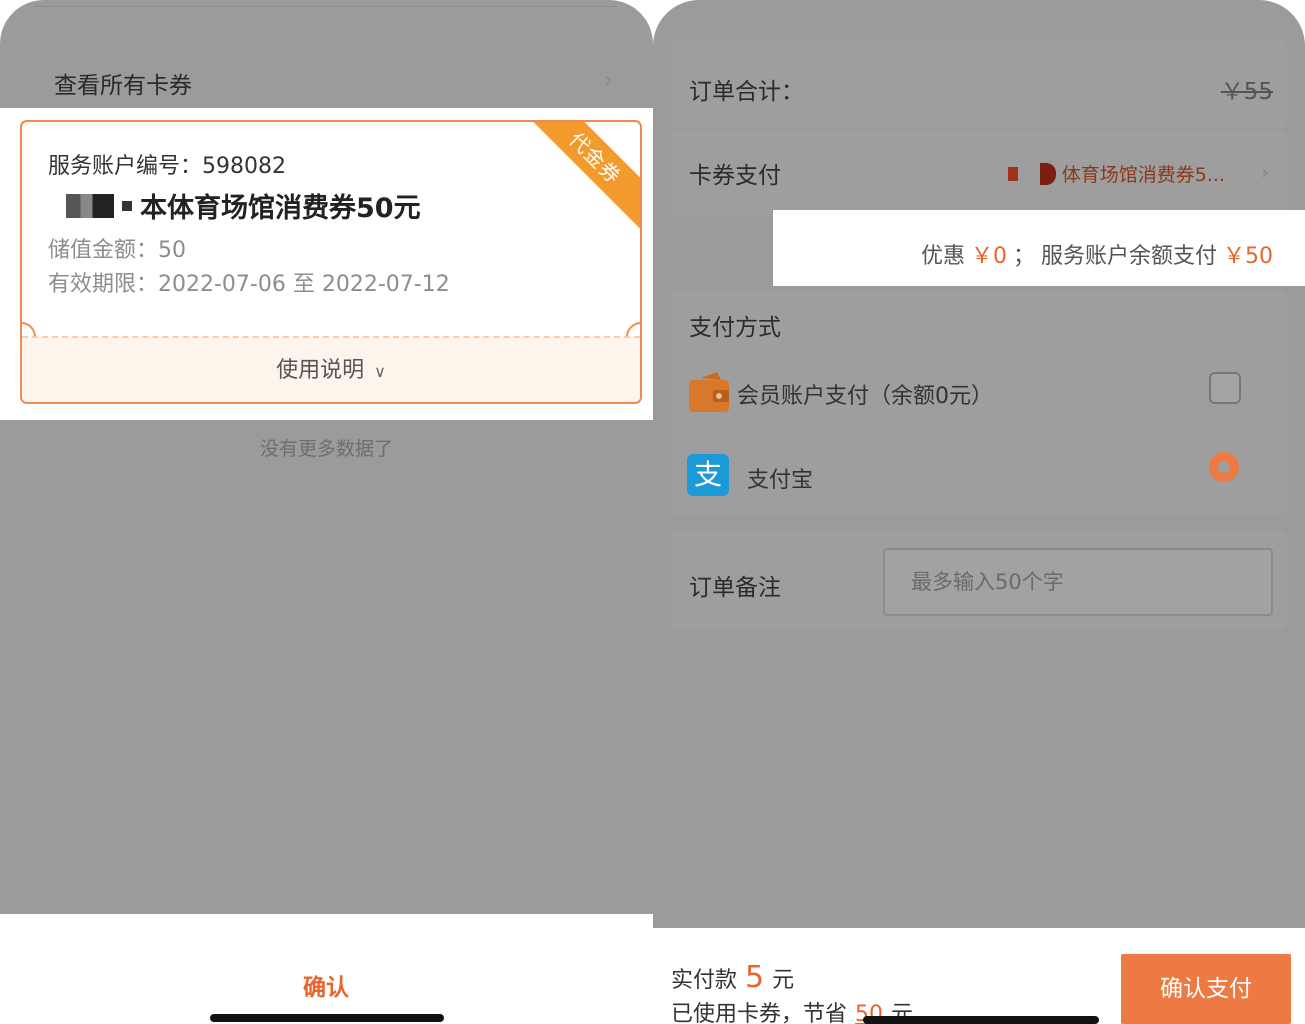 The height and width of the screenshot is (1024, 1305). What do you see at coordinates (320, 370) in the screenshot?
I see `usage-label: 使用说明` at bounding box center [320, 370].